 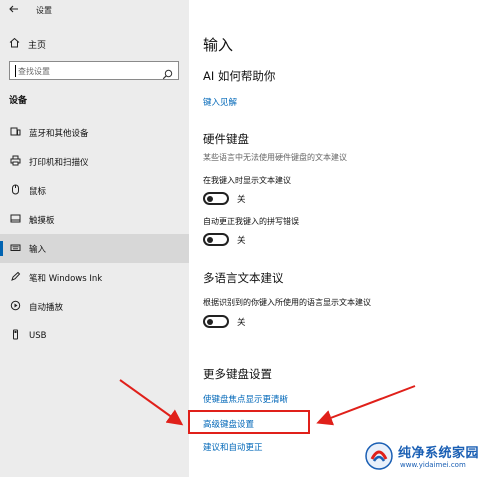 I want to click on sidebar-item-touchpad: 触摸板, so click(x=94, y=219).